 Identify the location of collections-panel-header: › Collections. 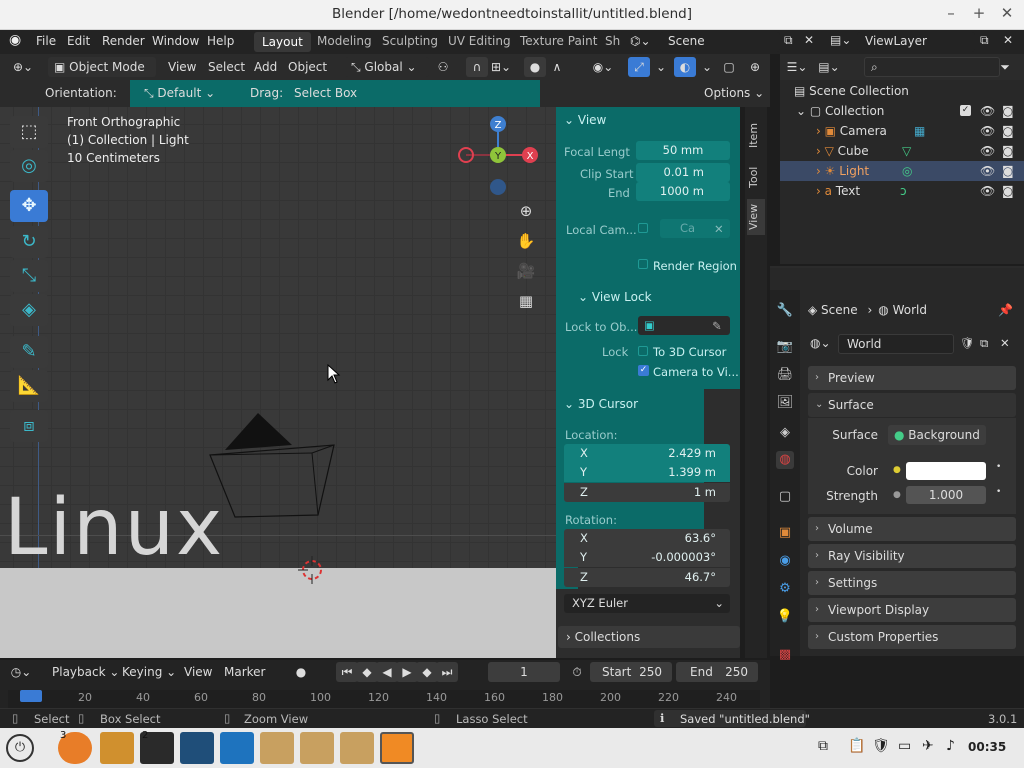
(649, 637).